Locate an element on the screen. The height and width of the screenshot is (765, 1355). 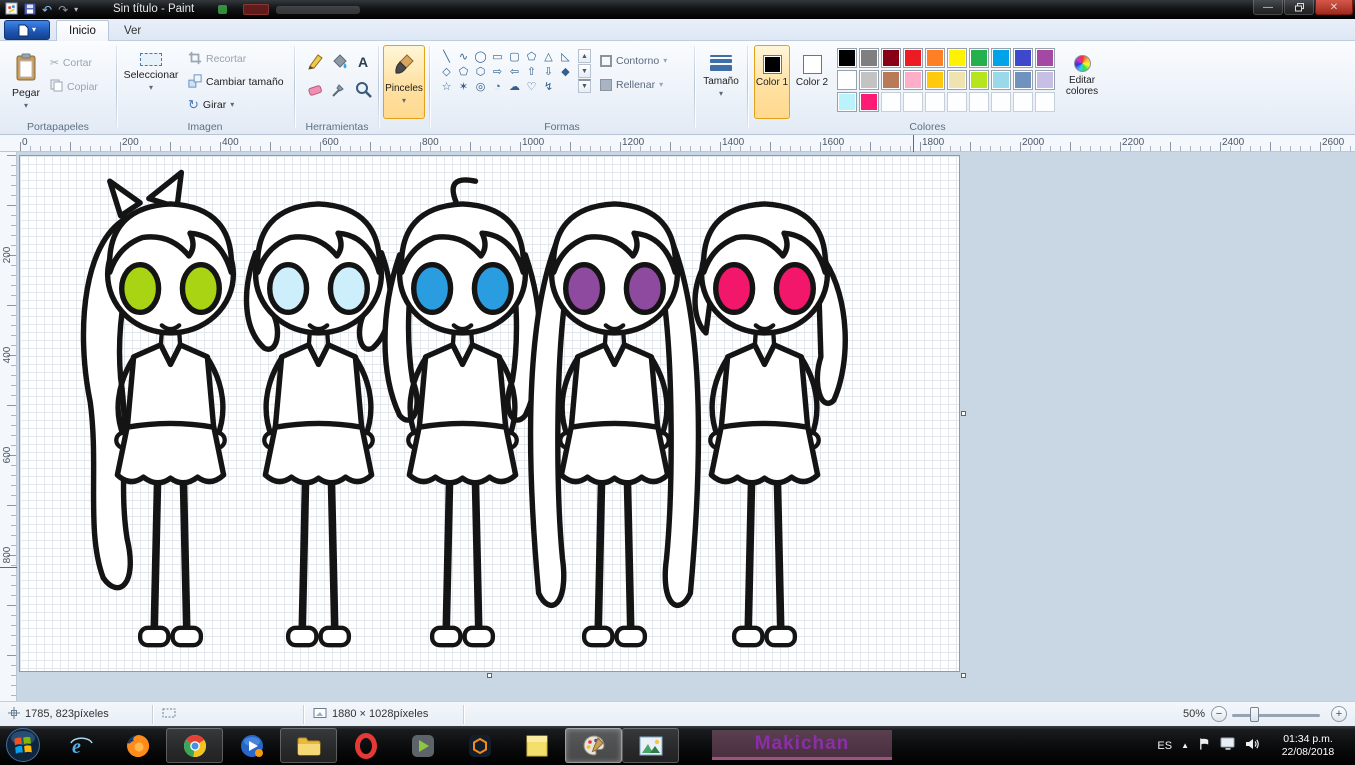
text-tool: A is located at coordinates (363, 62).